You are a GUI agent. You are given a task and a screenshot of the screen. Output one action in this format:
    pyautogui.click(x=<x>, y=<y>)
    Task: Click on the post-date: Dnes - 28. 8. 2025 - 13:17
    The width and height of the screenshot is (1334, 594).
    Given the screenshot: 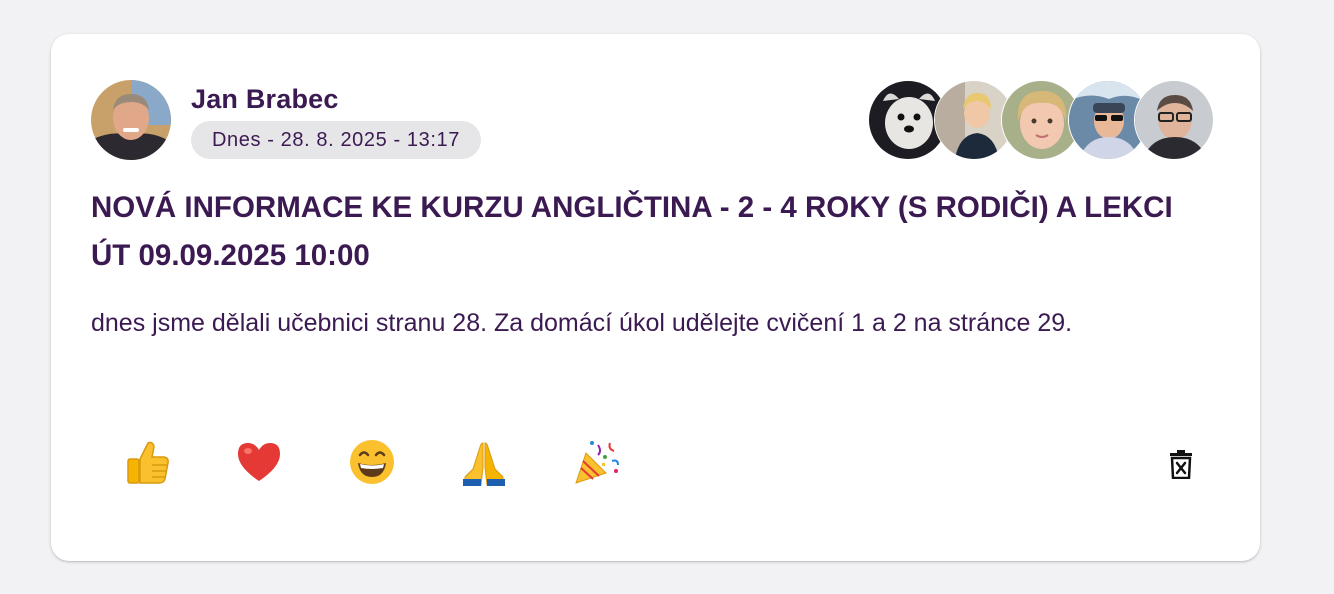 What is the action you would take?
    pyautogui.click(x=336, y=140)
    